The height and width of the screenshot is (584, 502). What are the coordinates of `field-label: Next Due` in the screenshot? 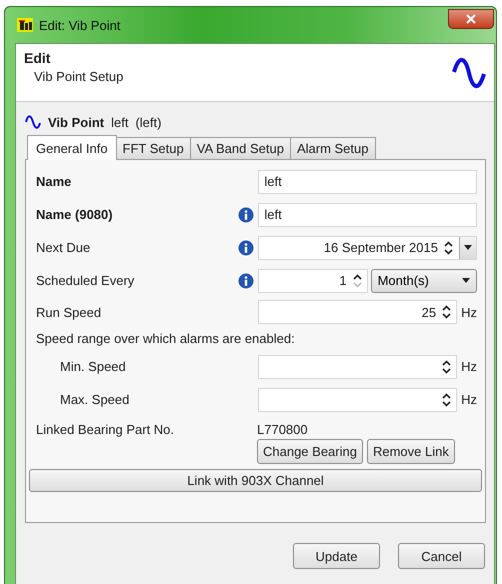 It's located at (64, 248).